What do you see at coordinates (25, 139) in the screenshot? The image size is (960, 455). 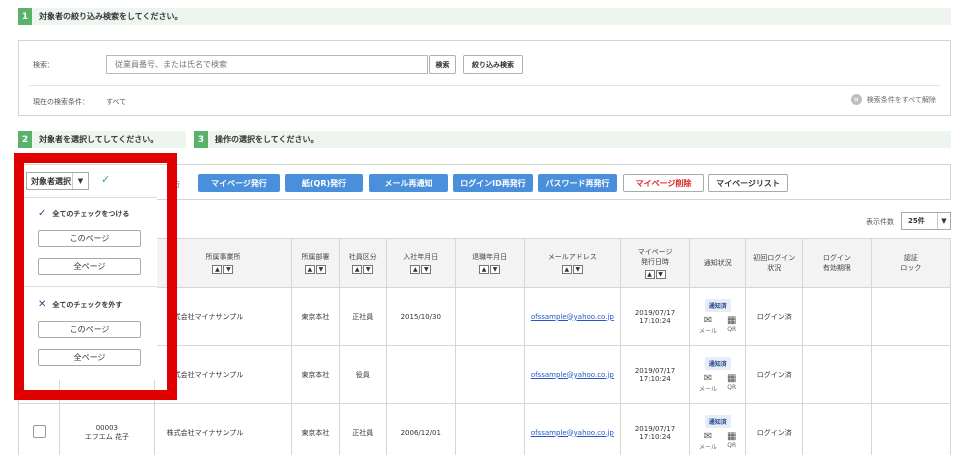 I see `step-2-number: 2` at bounding box center [25, 139].